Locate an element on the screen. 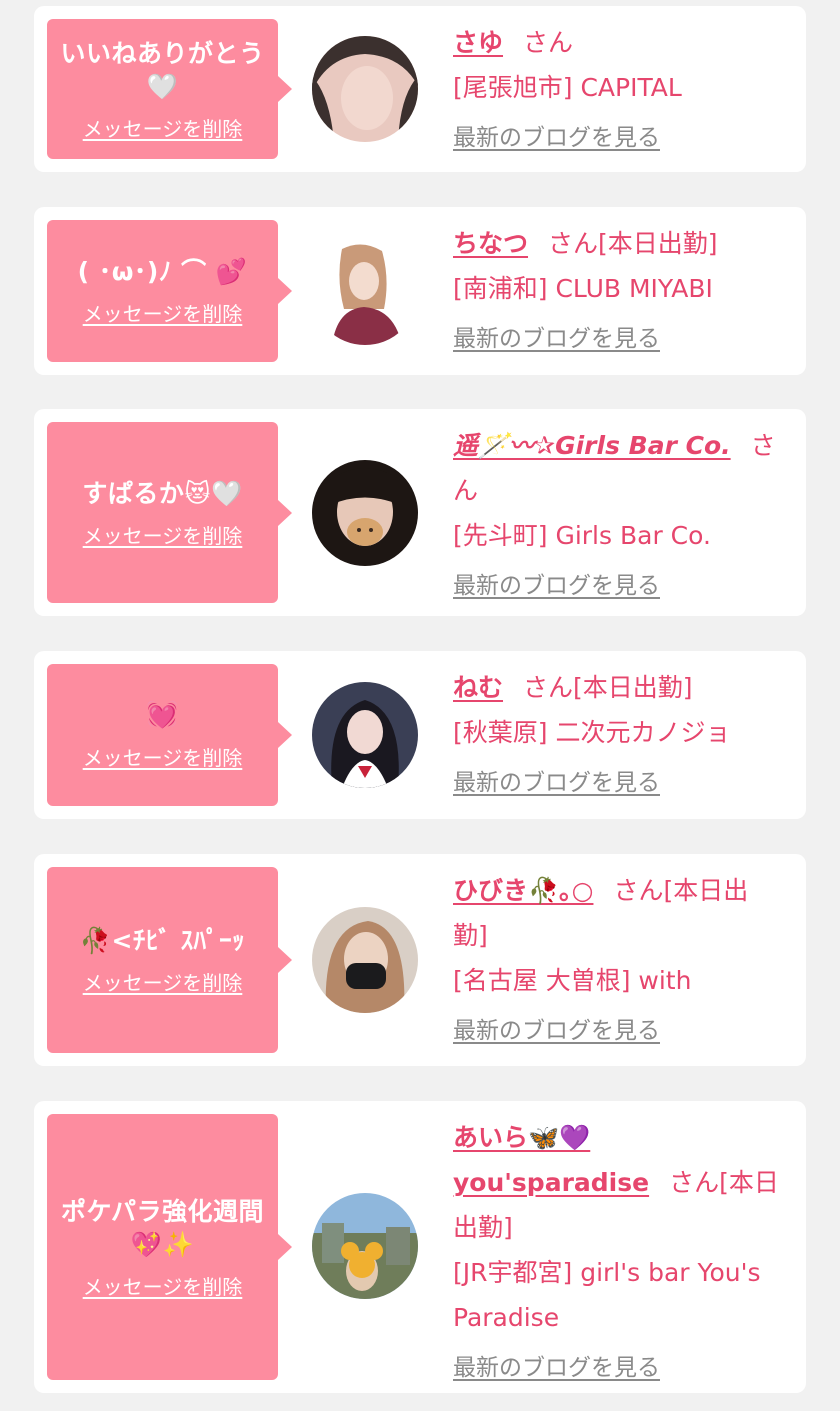 The width and height of the screenshot is (840, 1411). message-bubble: 🥀<ﾁﾋﾞ ｽﾊﾟｰｯ メッセージを削除 is located at coordinates (169, 960).